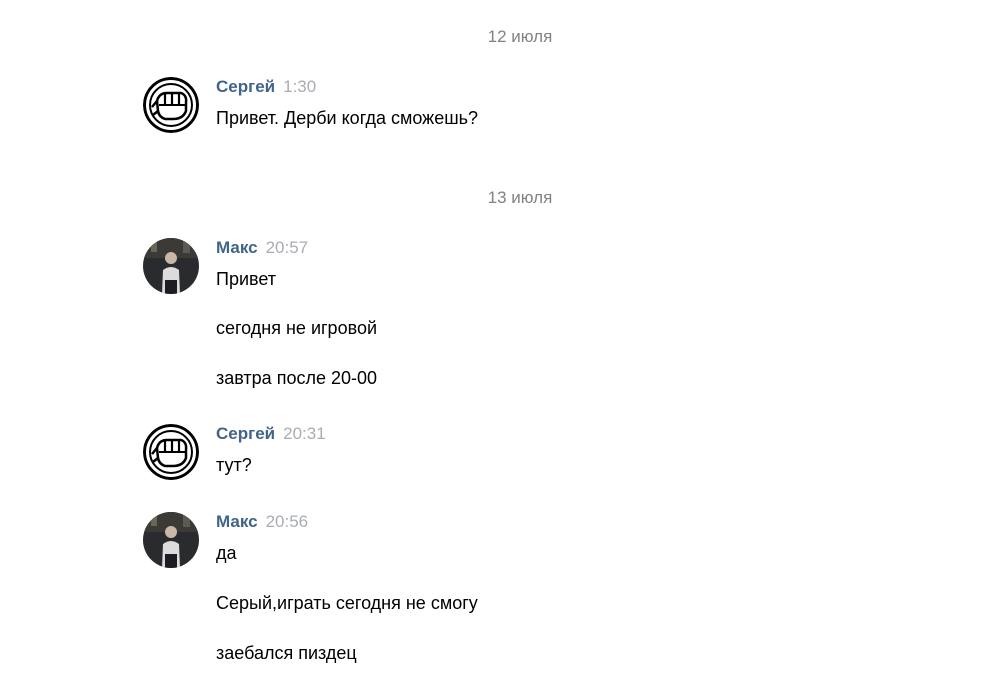 This screenshot has width=1000, height=700. I want to click on message-header: Сергей 20:31, so click(271, 434).